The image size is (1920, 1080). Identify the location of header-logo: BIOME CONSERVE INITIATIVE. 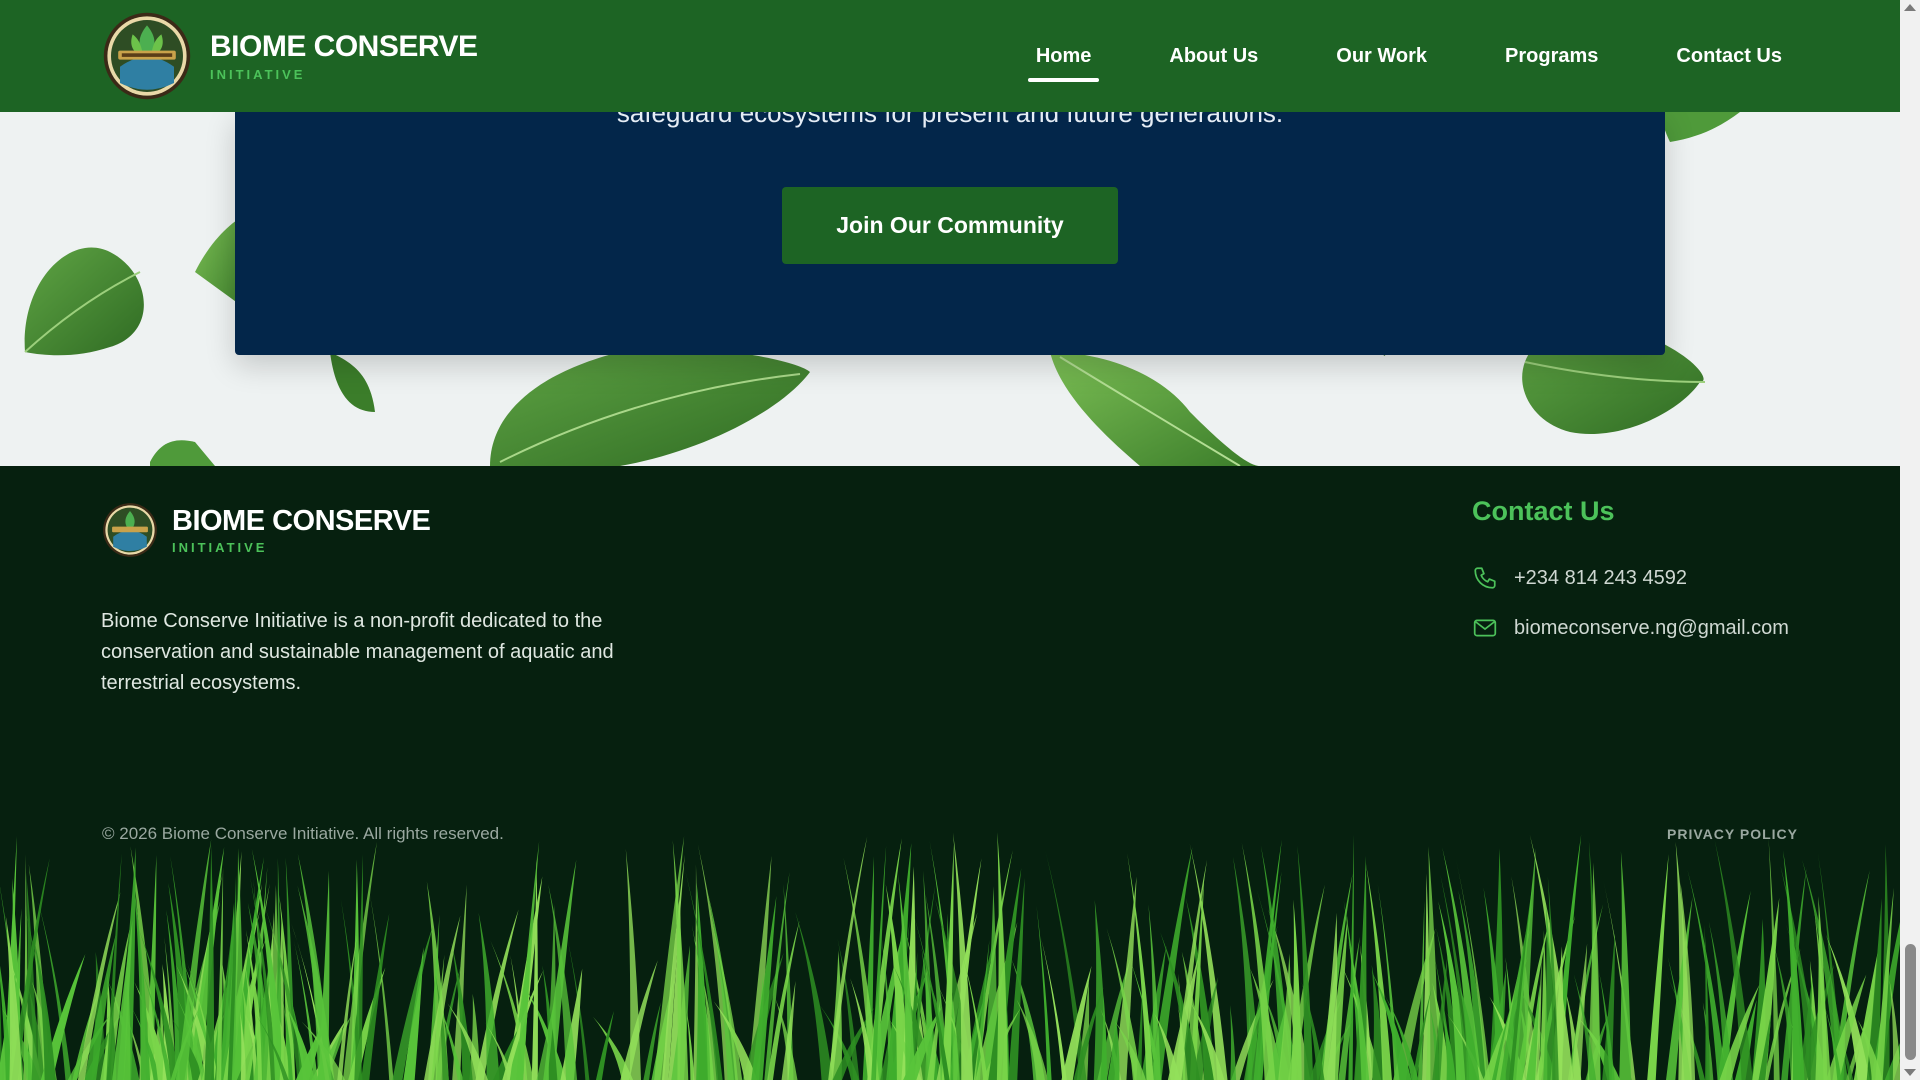
(290, 56).